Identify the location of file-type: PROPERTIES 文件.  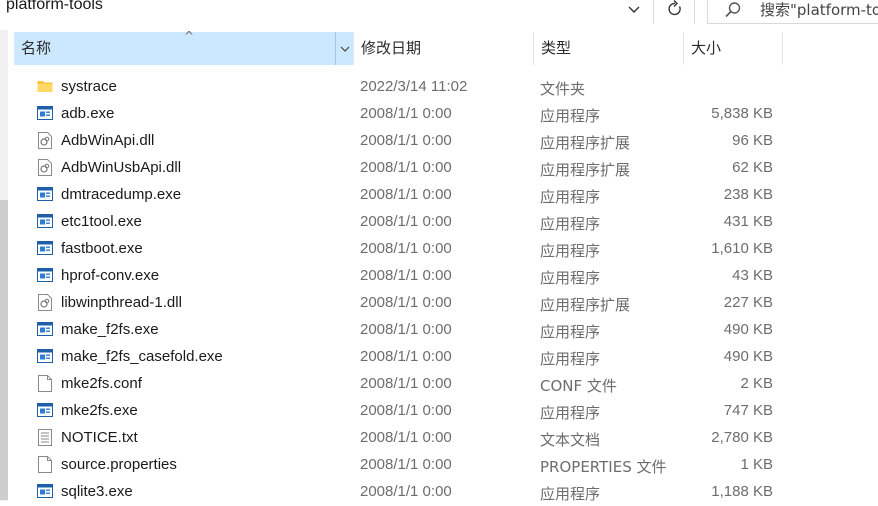
(603, 467).